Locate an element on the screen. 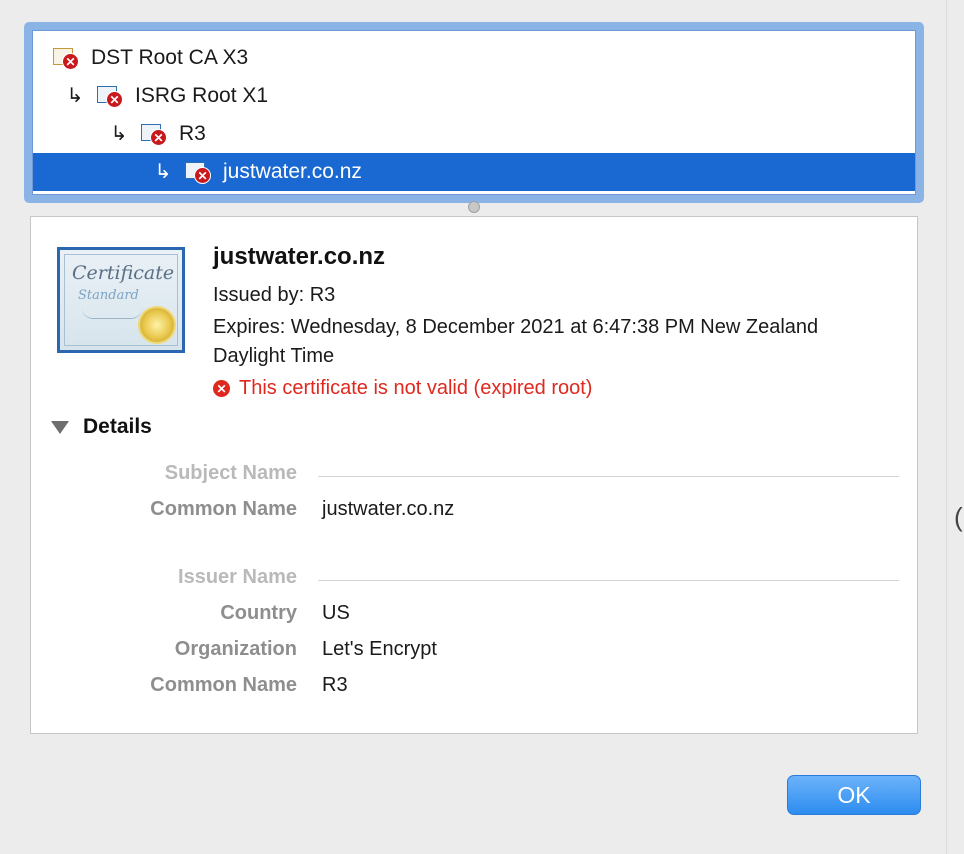 The width and height of the screenshot is (964, 854). field-row: Common Name R3 is located at coordinates (474, 687).